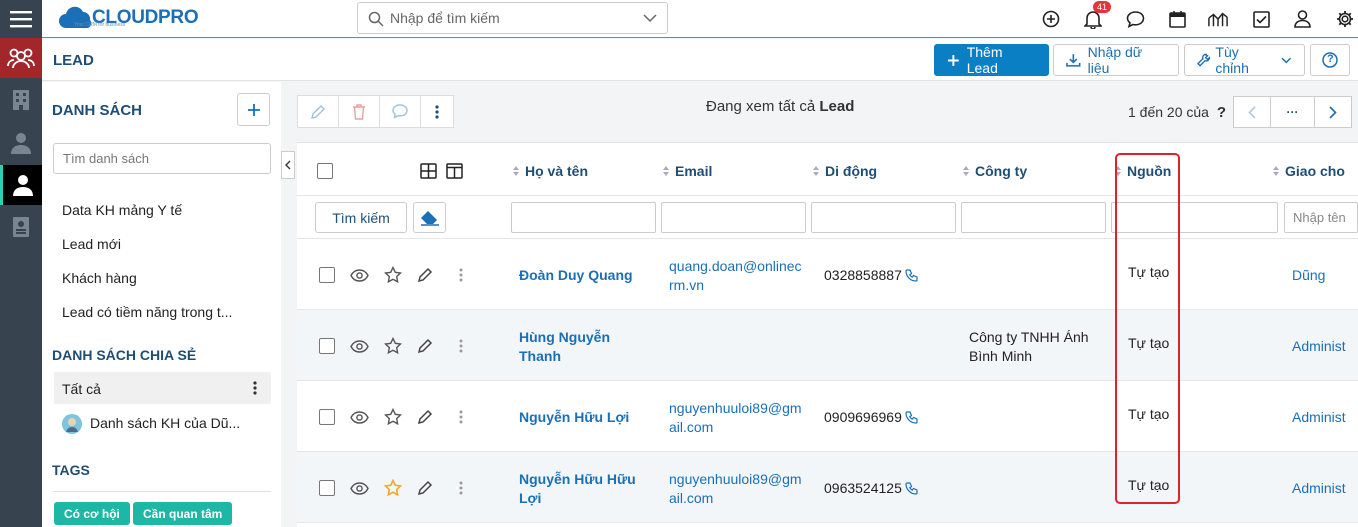 The width and height of the screenshot is (1358, 527). I want to click on list-item: Data KH mảng Y tế, so click(122, 210).